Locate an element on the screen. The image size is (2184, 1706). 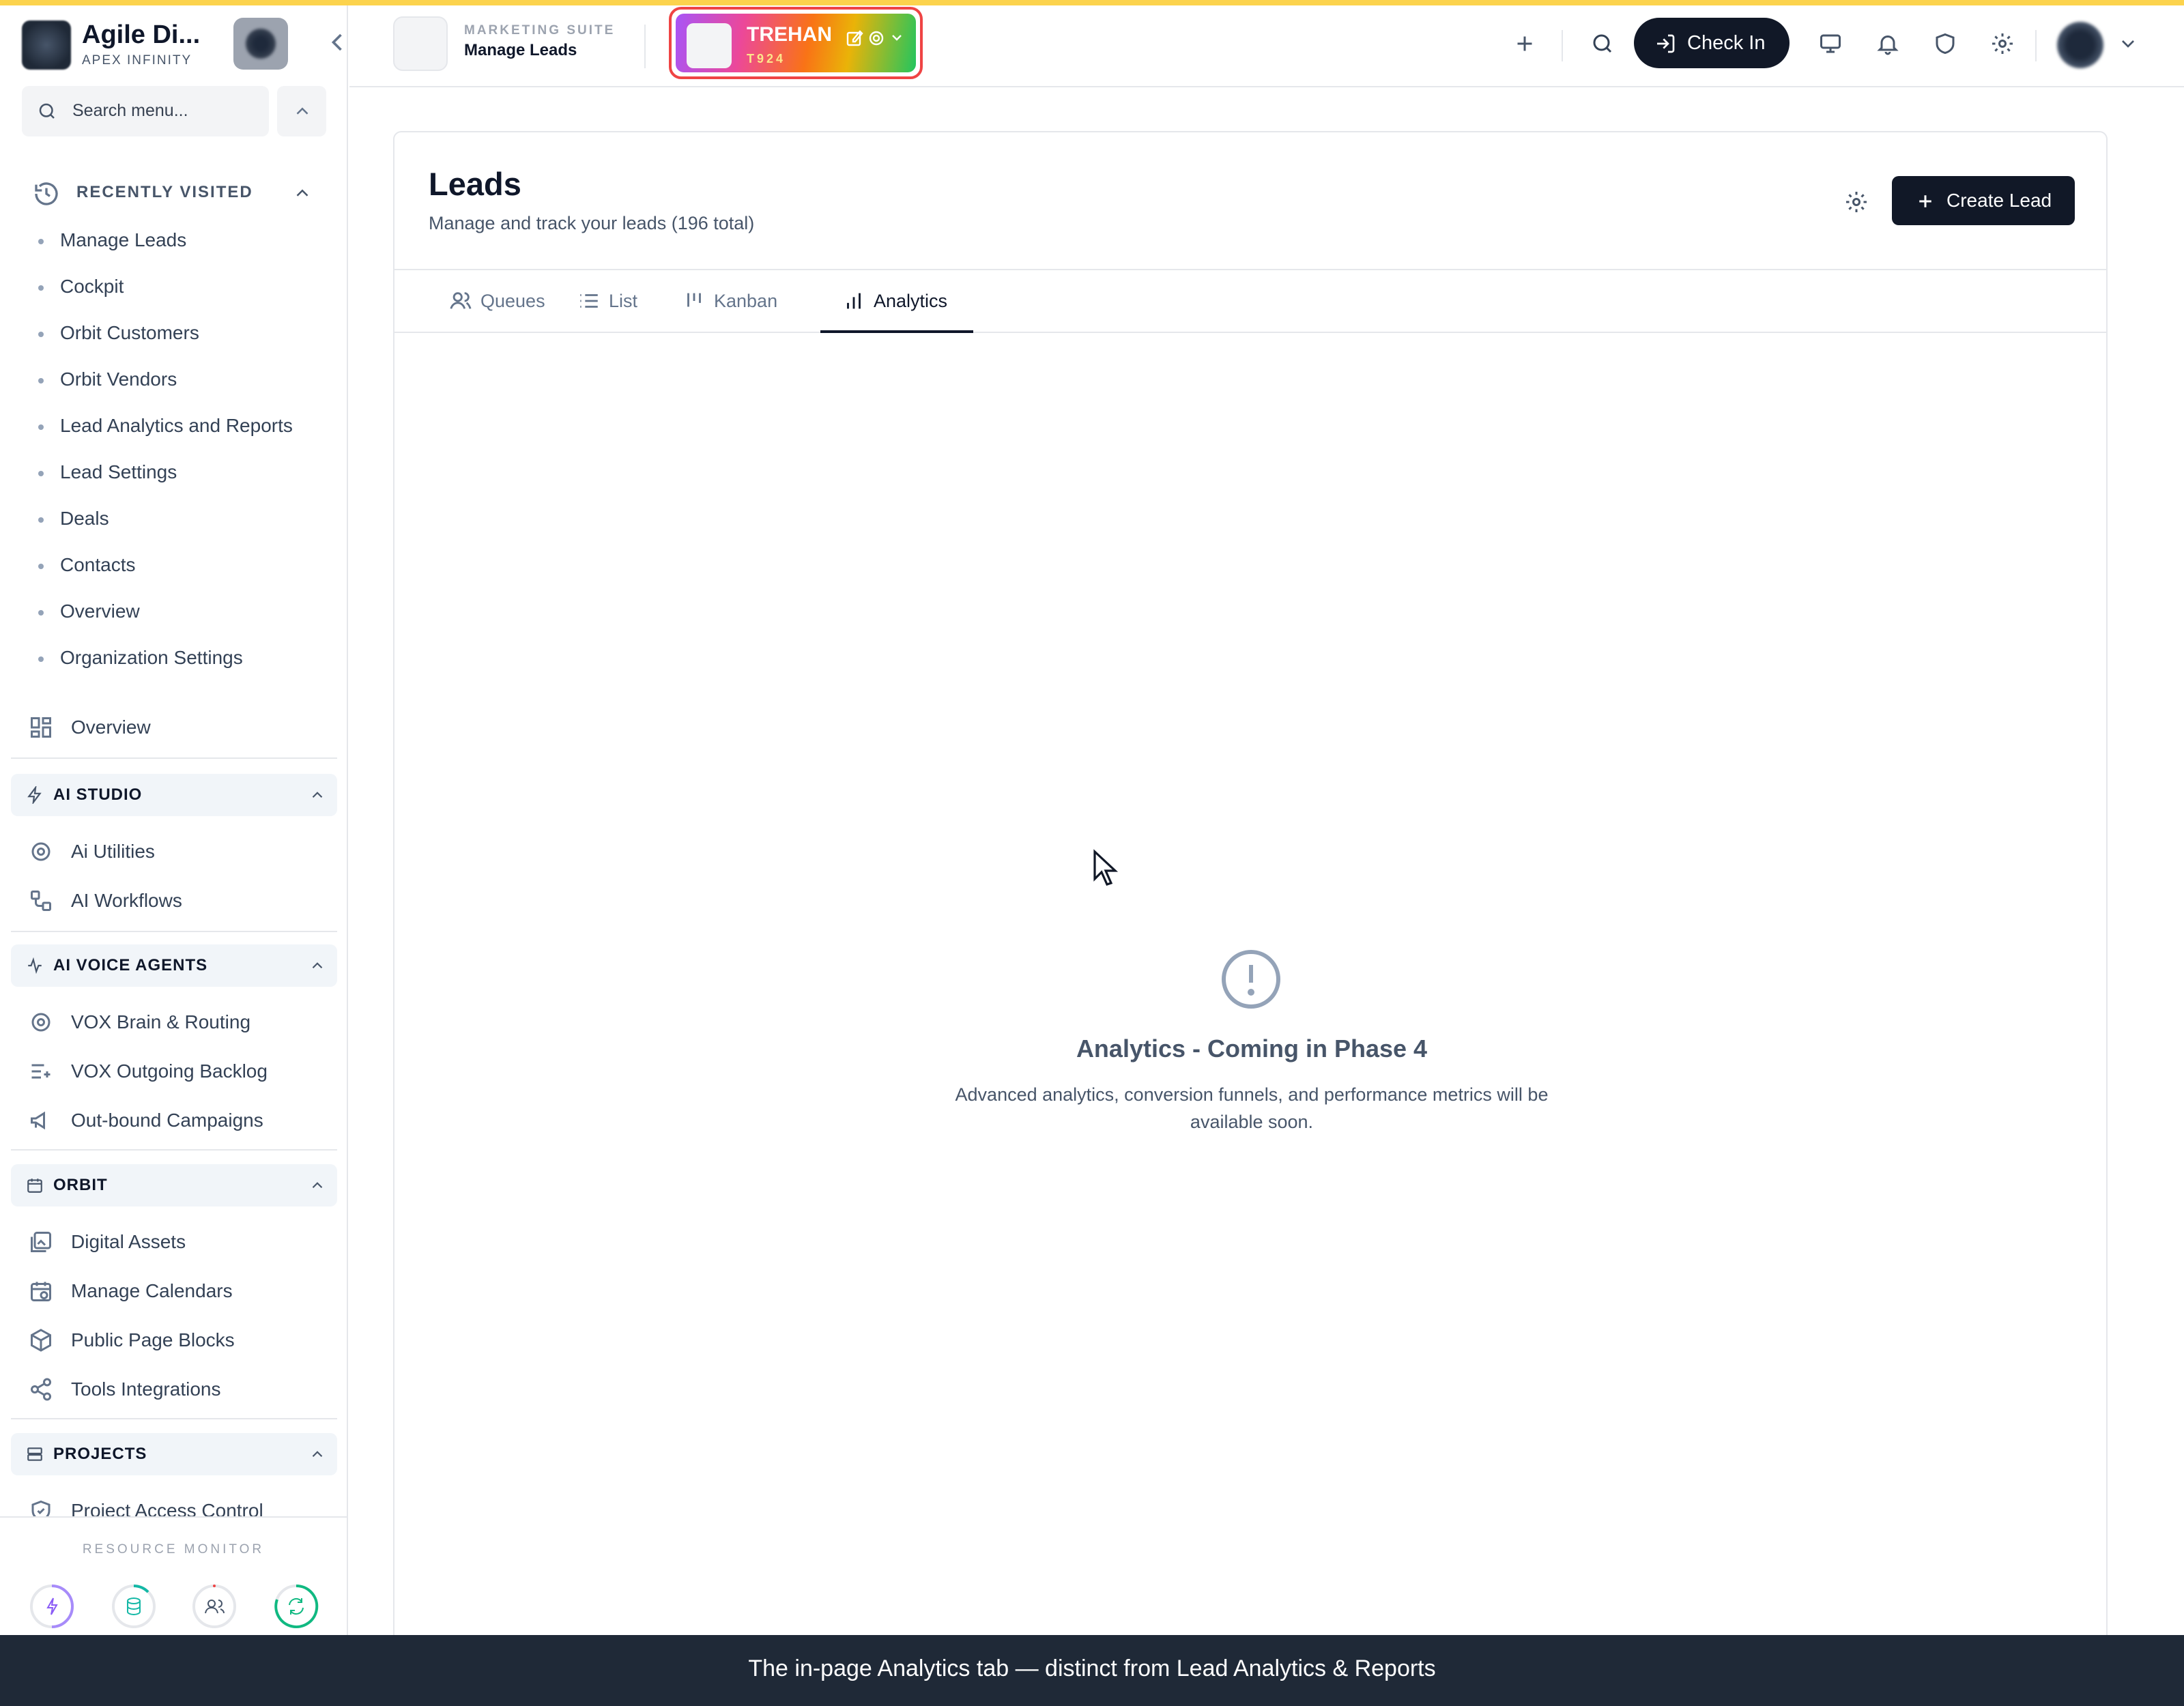
create-lead-button: Create Lead is located at coordinates (1983, 201).